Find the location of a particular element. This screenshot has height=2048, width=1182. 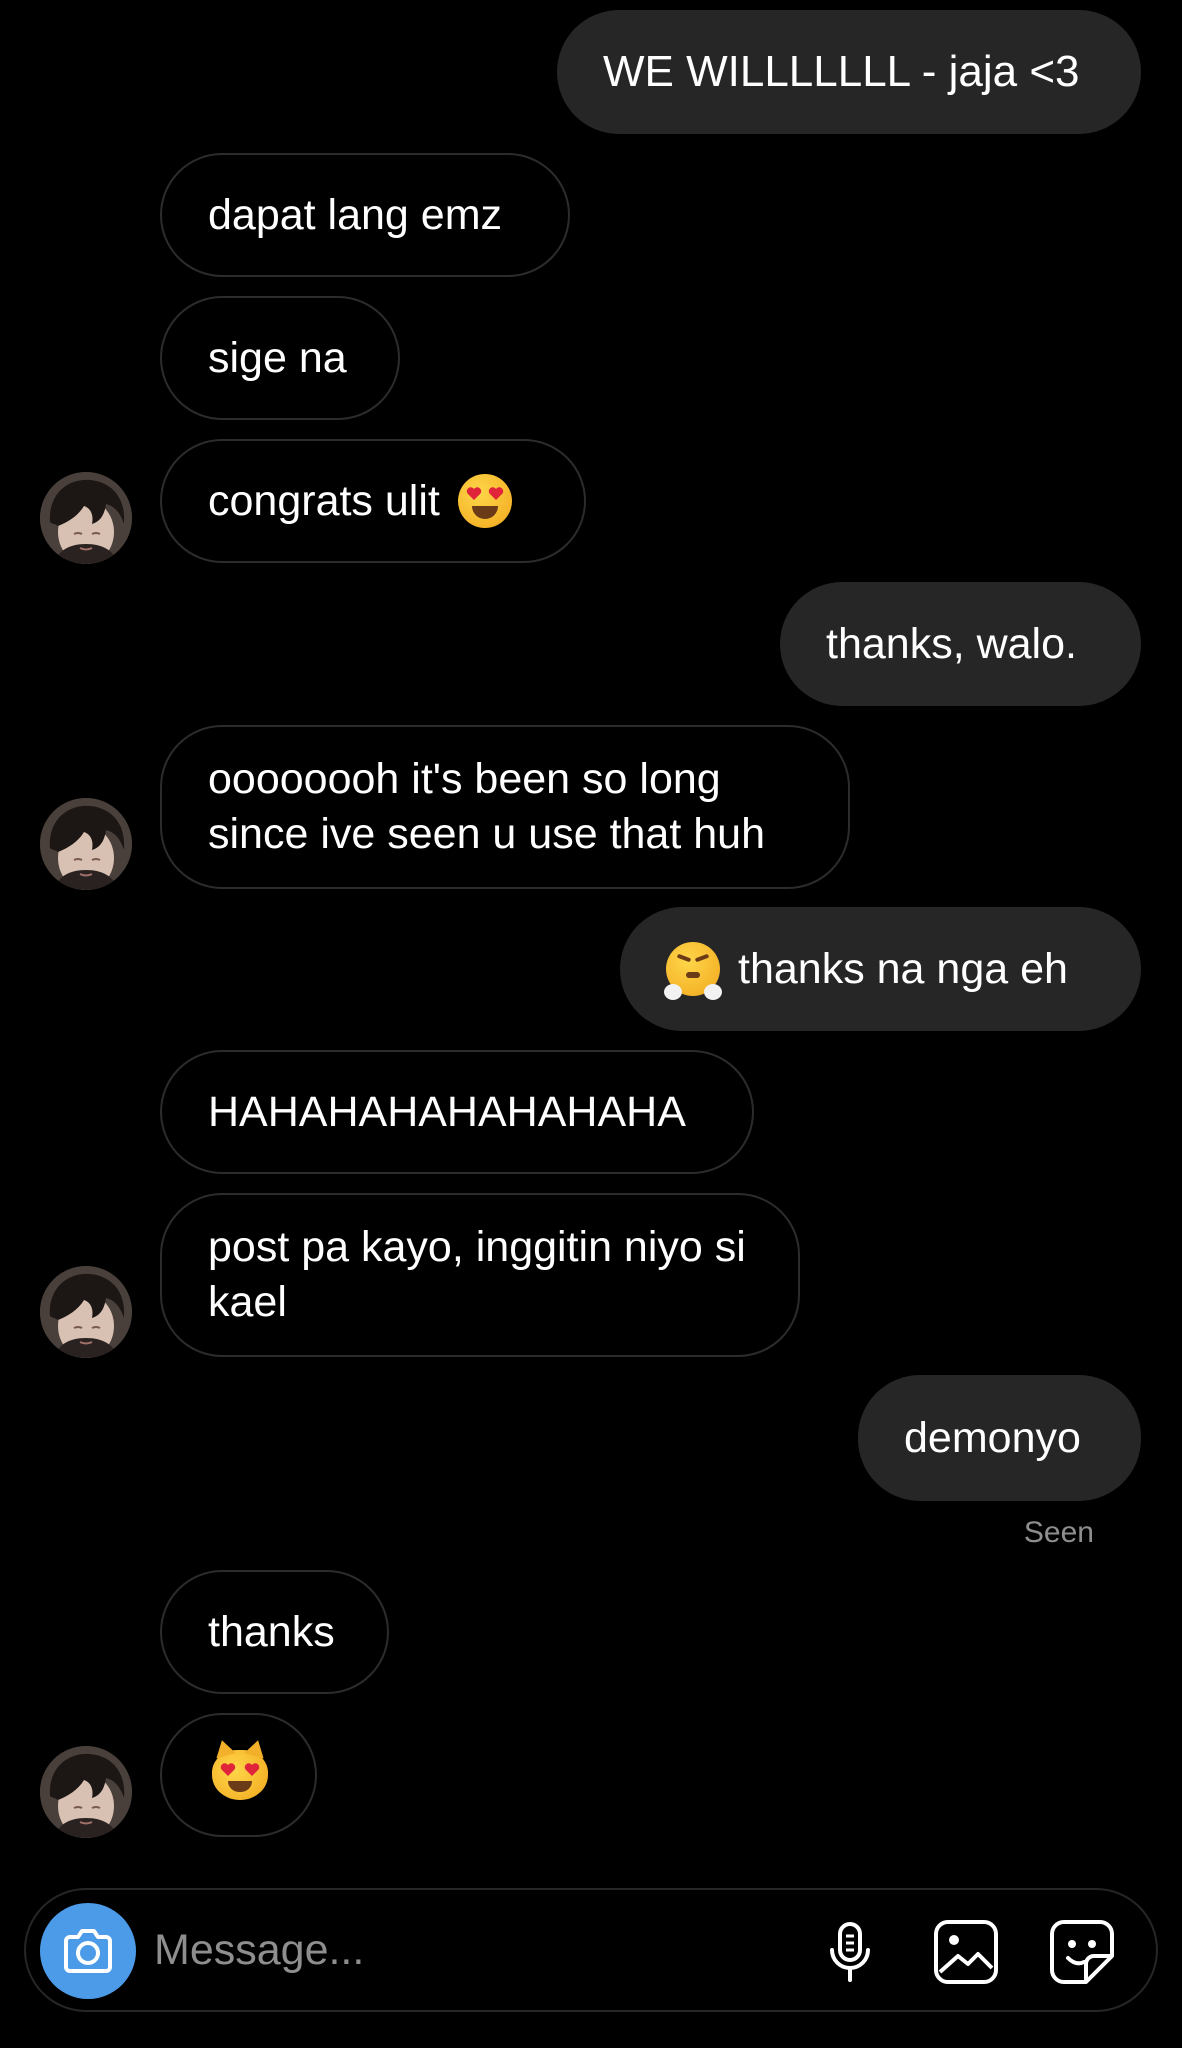

message-text: thanks is located at coordinates (271, 1632).